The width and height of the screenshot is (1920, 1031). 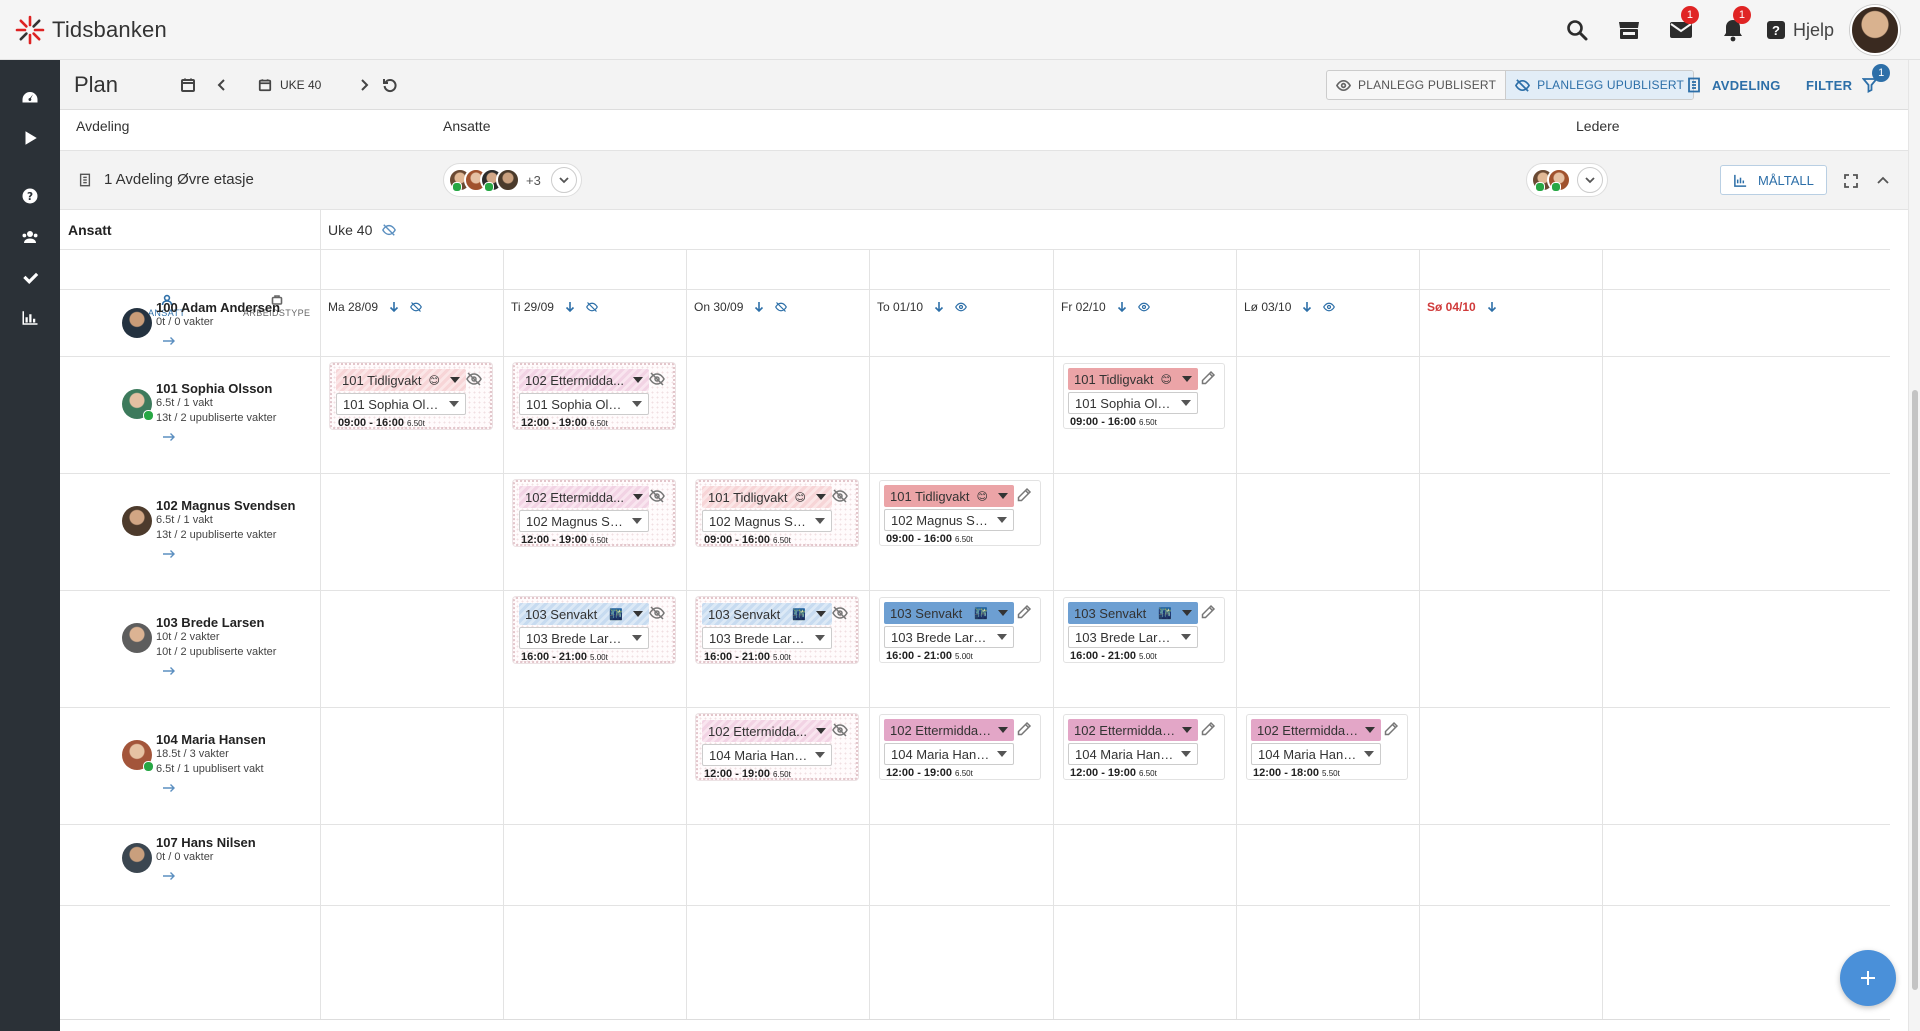 I want to click on expand-employees-button, so click(x=563, y=180).